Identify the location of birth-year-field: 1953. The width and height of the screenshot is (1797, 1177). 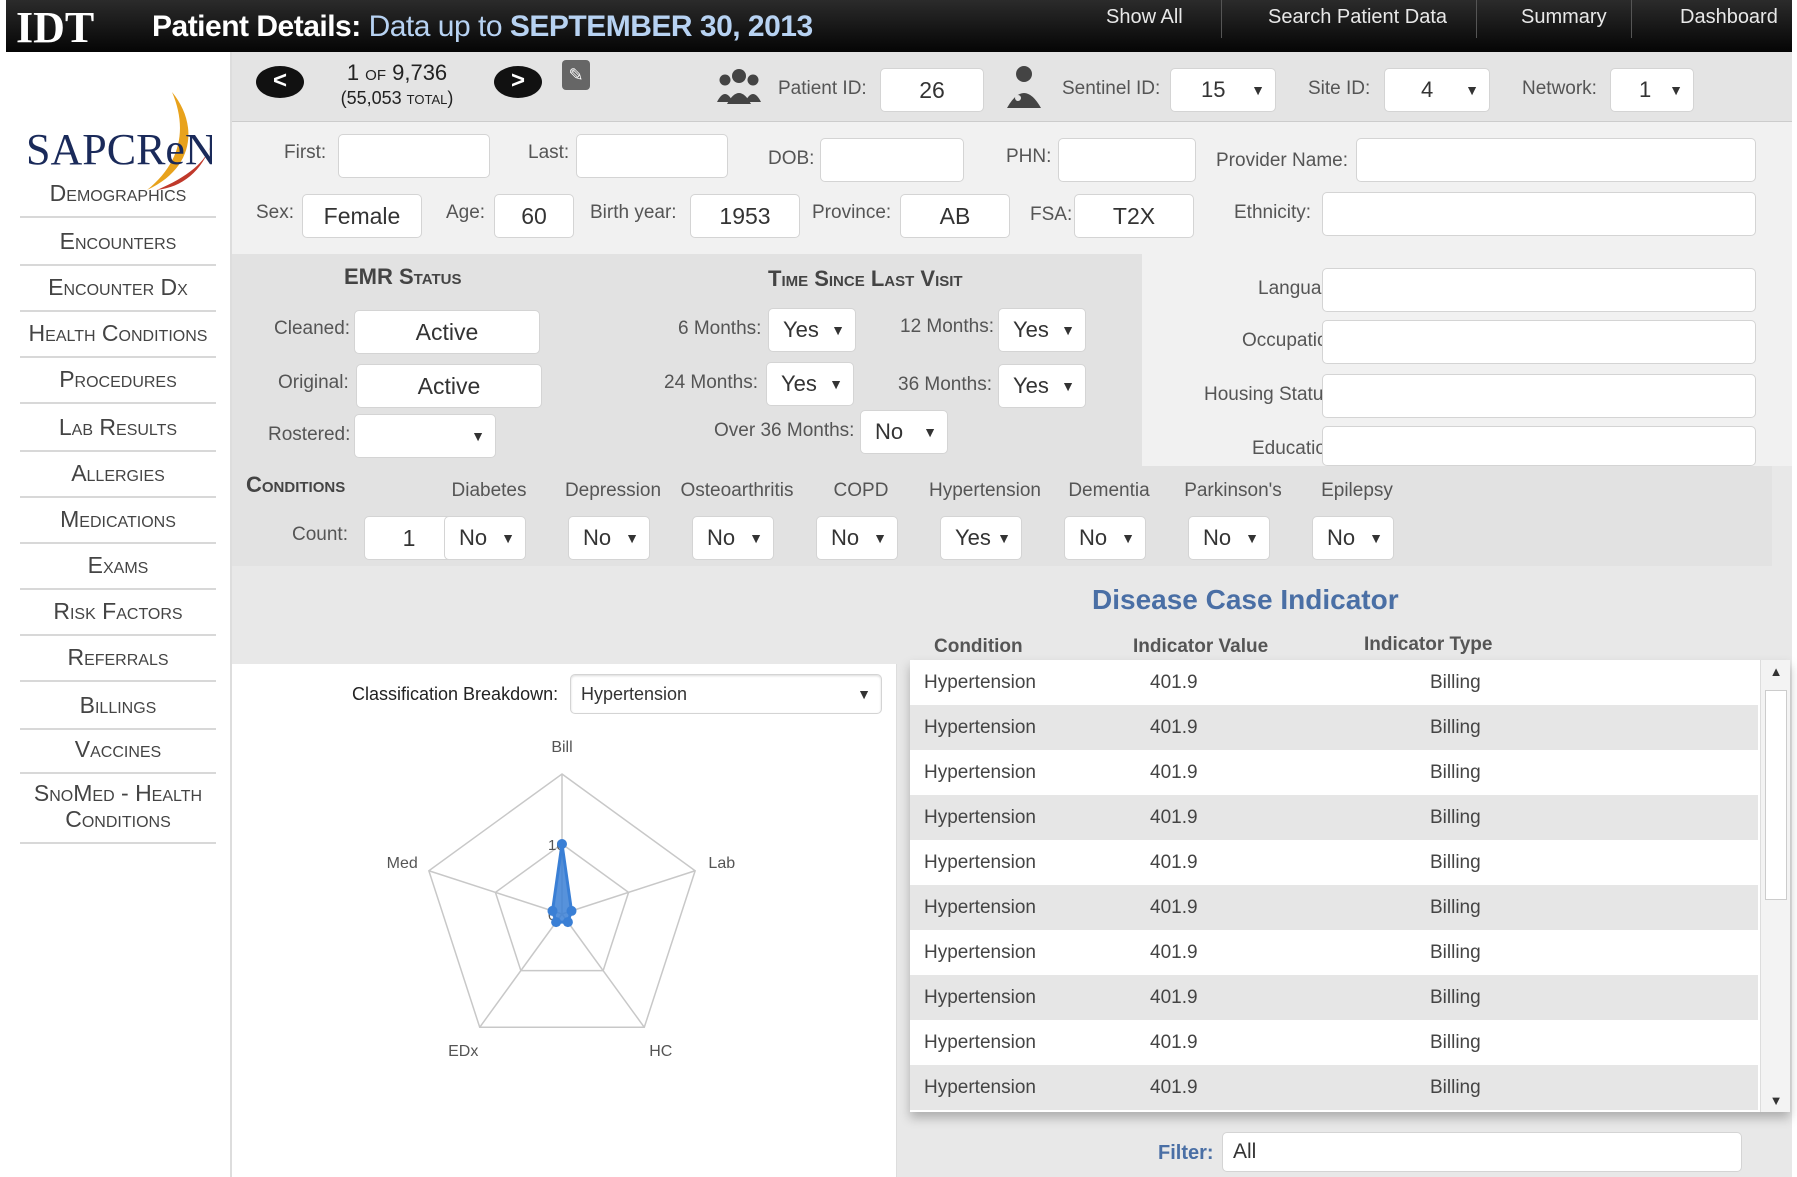
(745, 216).